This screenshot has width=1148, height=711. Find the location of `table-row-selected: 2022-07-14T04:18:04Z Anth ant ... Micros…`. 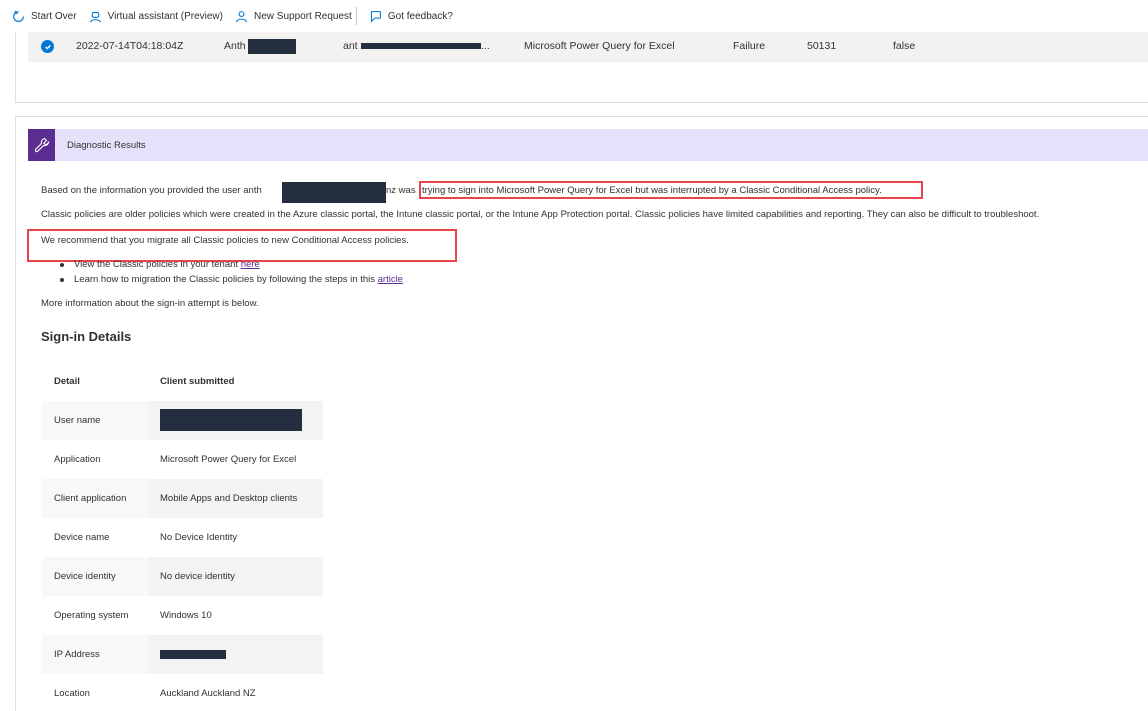

table-row-selected: 2022-07-14T04:18:04Z Anth ant ... Micros… is located at coordinates (588, 47).